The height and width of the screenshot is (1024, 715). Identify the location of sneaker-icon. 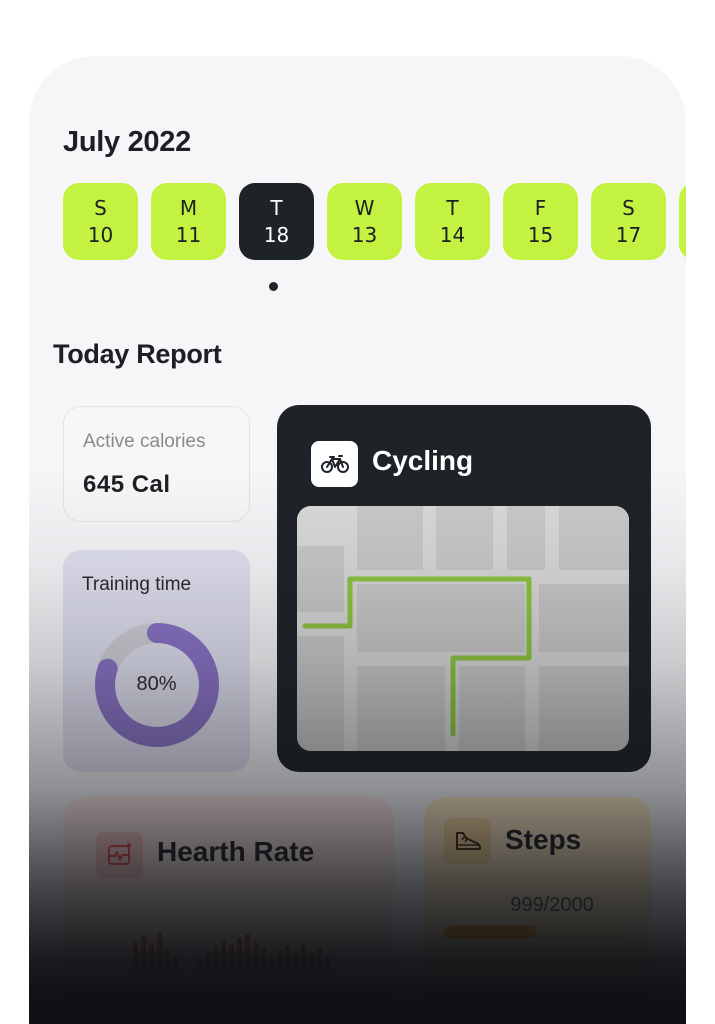
(467, 841).